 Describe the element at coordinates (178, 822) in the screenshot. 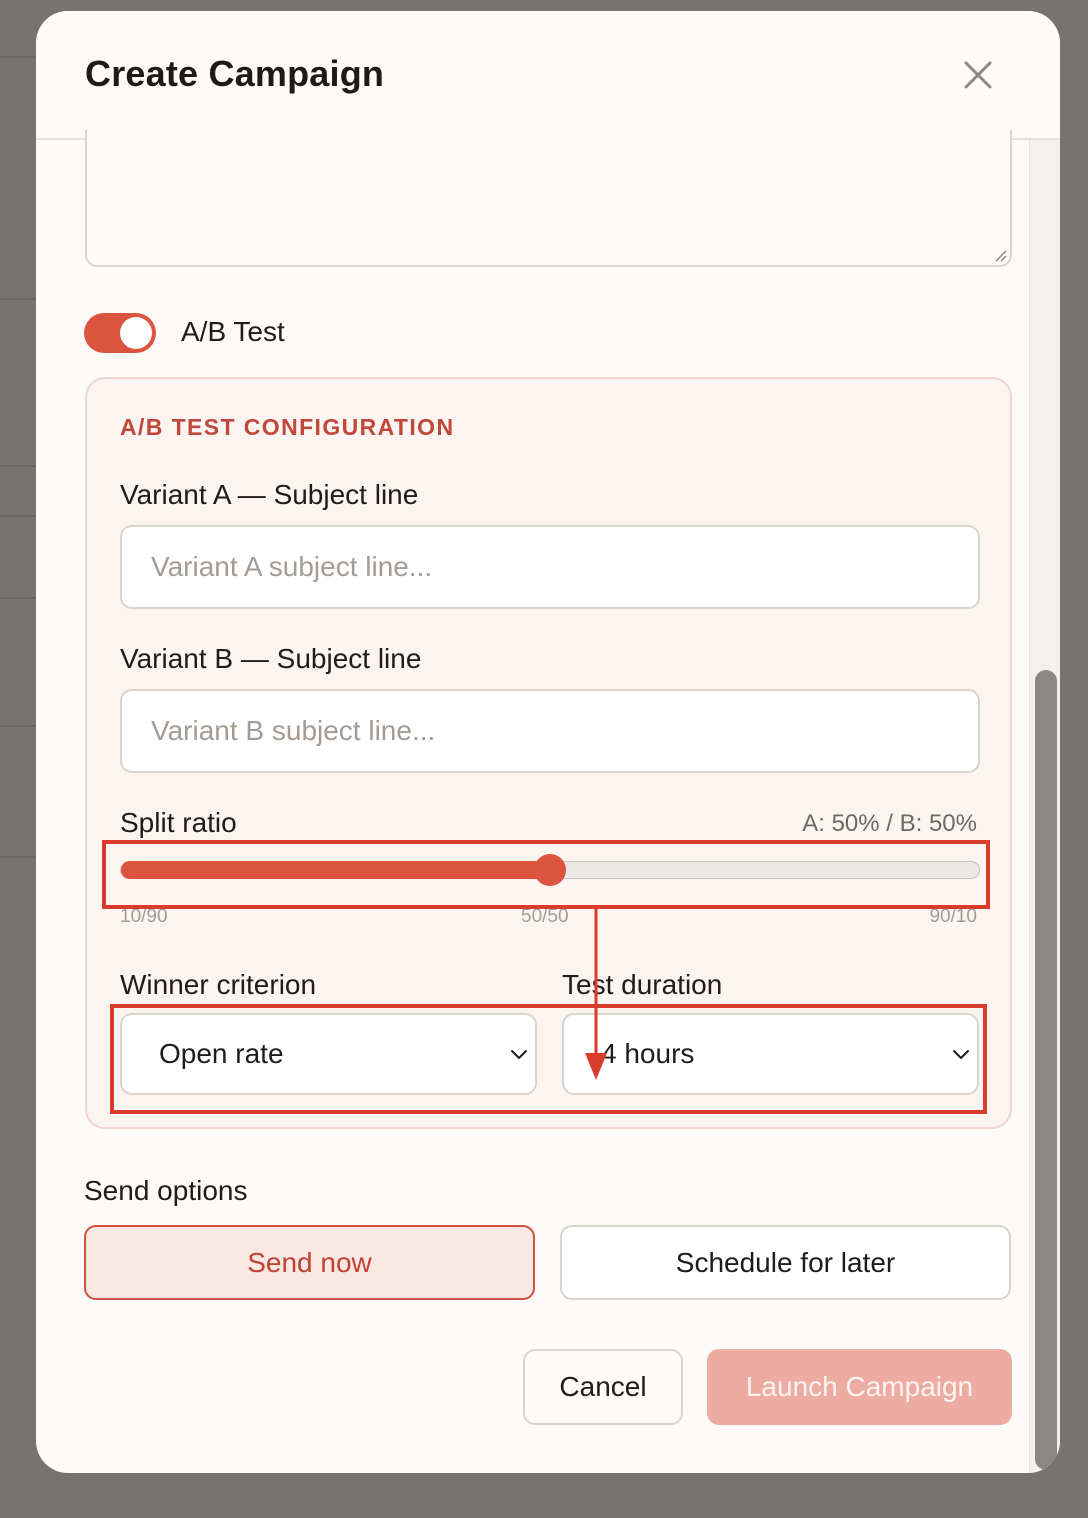

I see `split-ratio-label: Split ratio` at that location.